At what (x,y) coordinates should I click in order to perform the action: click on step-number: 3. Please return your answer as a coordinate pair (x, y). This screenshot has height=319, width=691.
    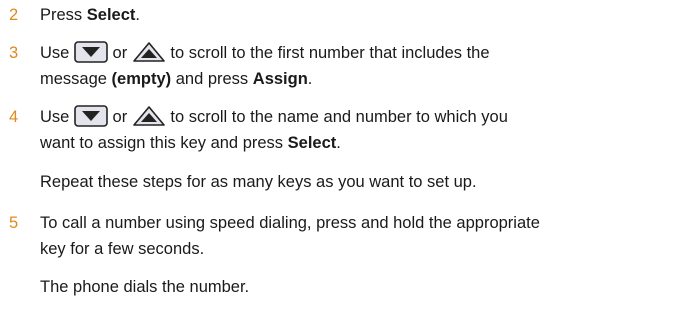
    Looking at the image, I should click on (14, 53).